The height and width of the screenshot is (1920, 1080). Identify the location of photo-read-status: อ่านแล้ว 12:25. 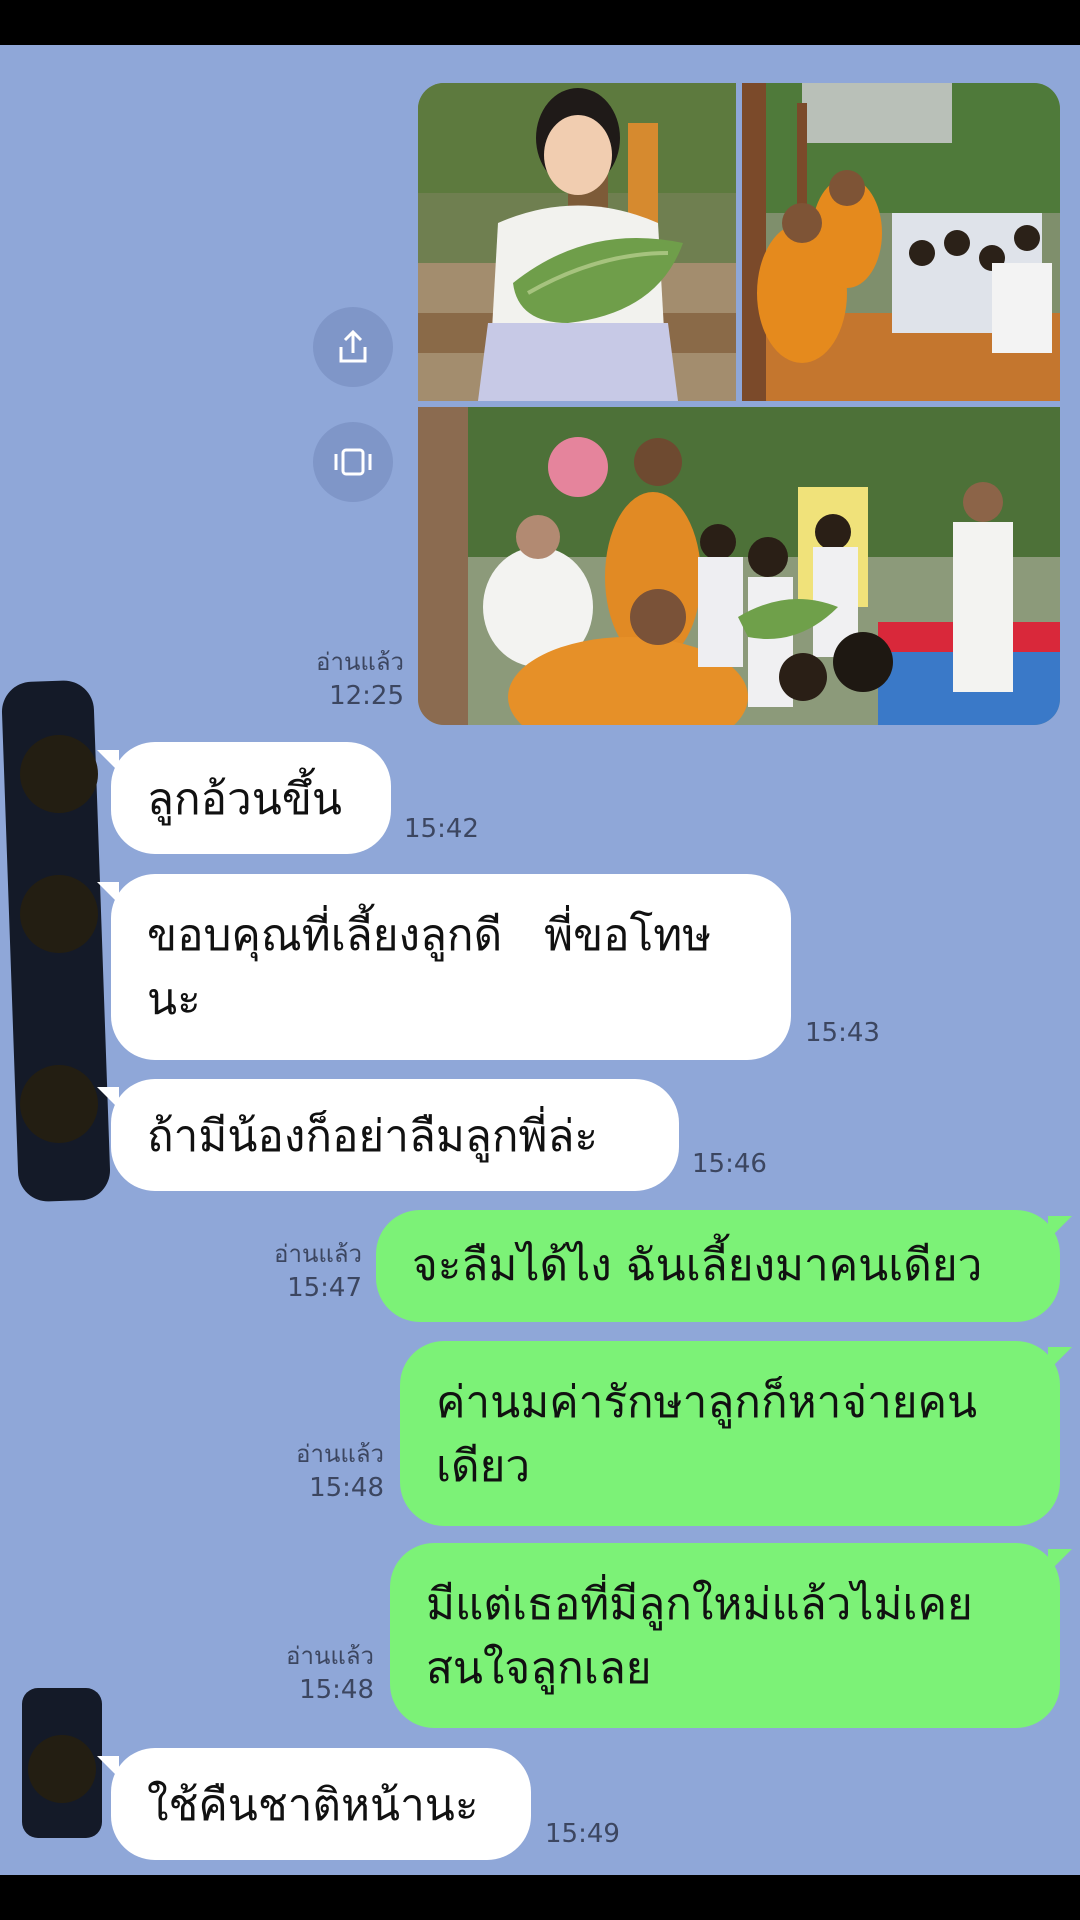
(342, 679).